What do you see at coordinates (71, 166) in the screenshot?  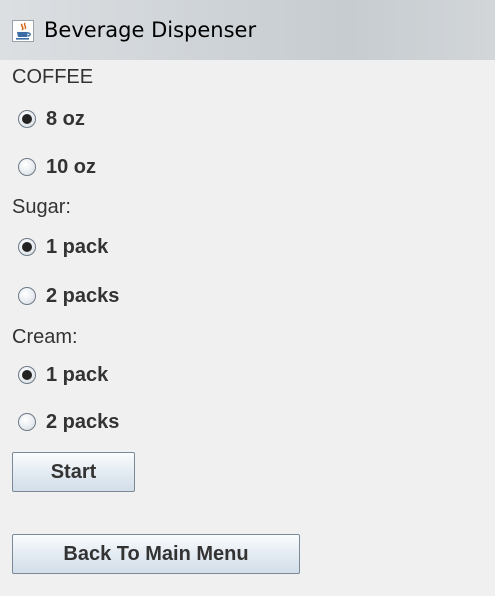 I see `coffee-option-label: 10 oz` at bounding box center [71, 166].